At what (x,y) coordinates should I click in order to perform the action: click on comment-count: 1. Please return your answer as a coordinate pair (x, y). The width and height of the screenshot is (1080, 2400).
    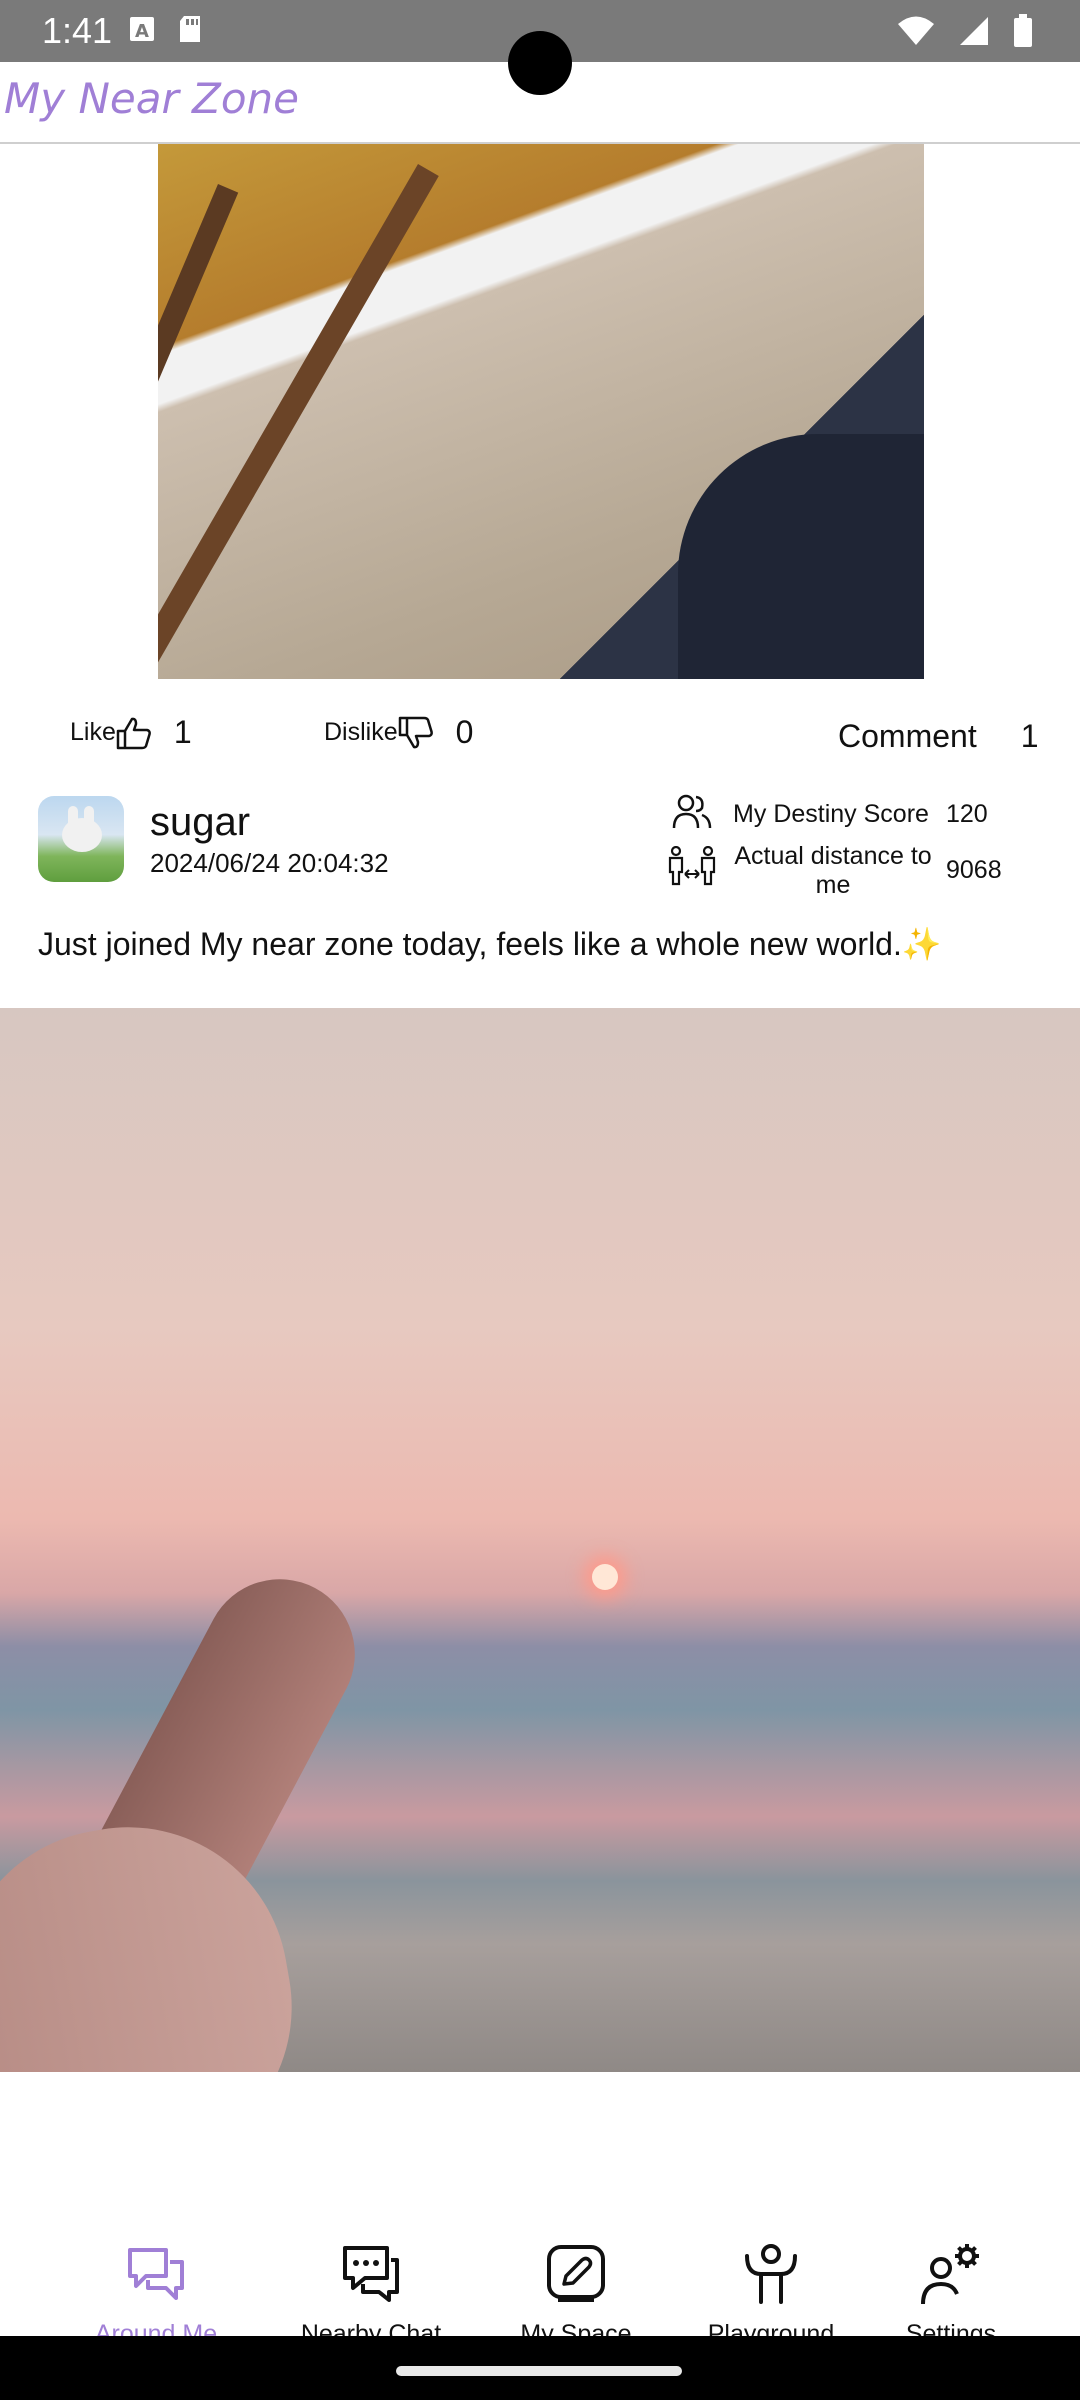
    Looking at the image, I should click on (1029, 736).